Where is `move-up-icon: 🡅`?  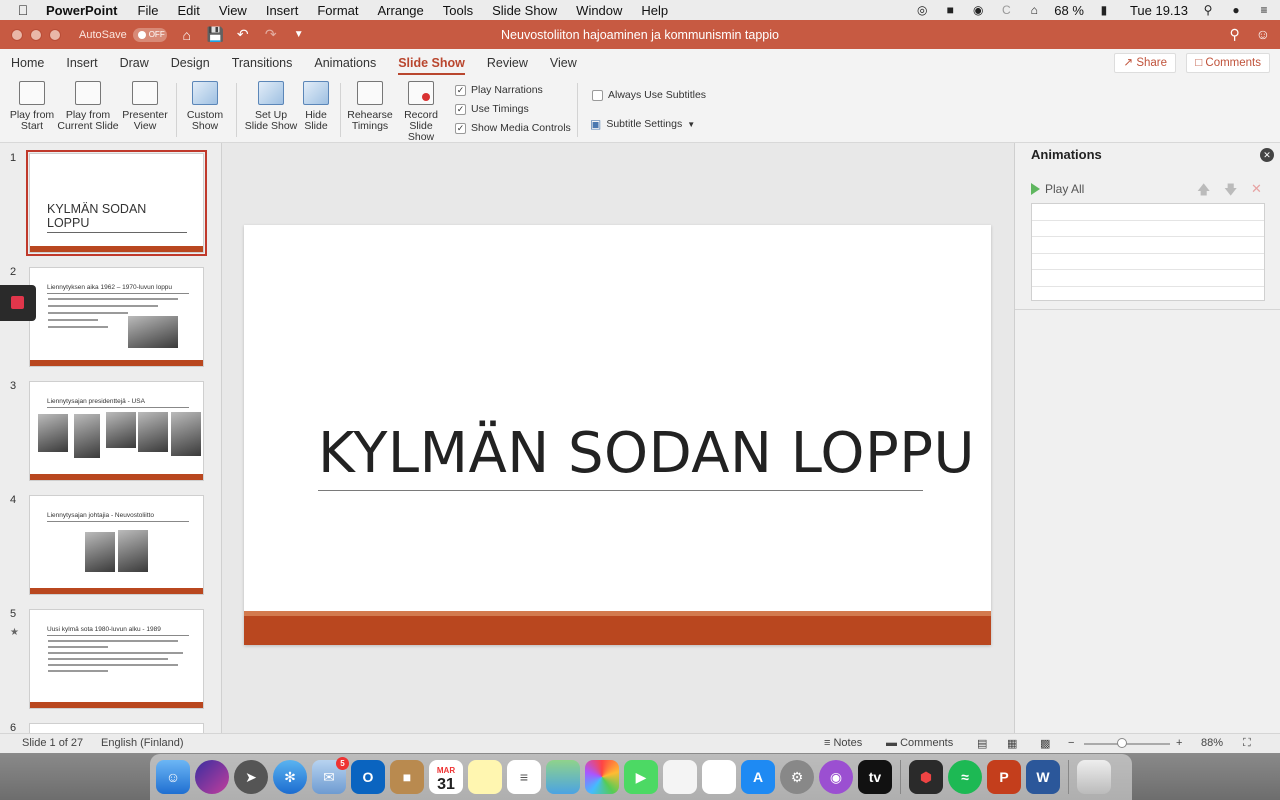 move-up-icon: 🡅 is located at coordinates (1203, 192).